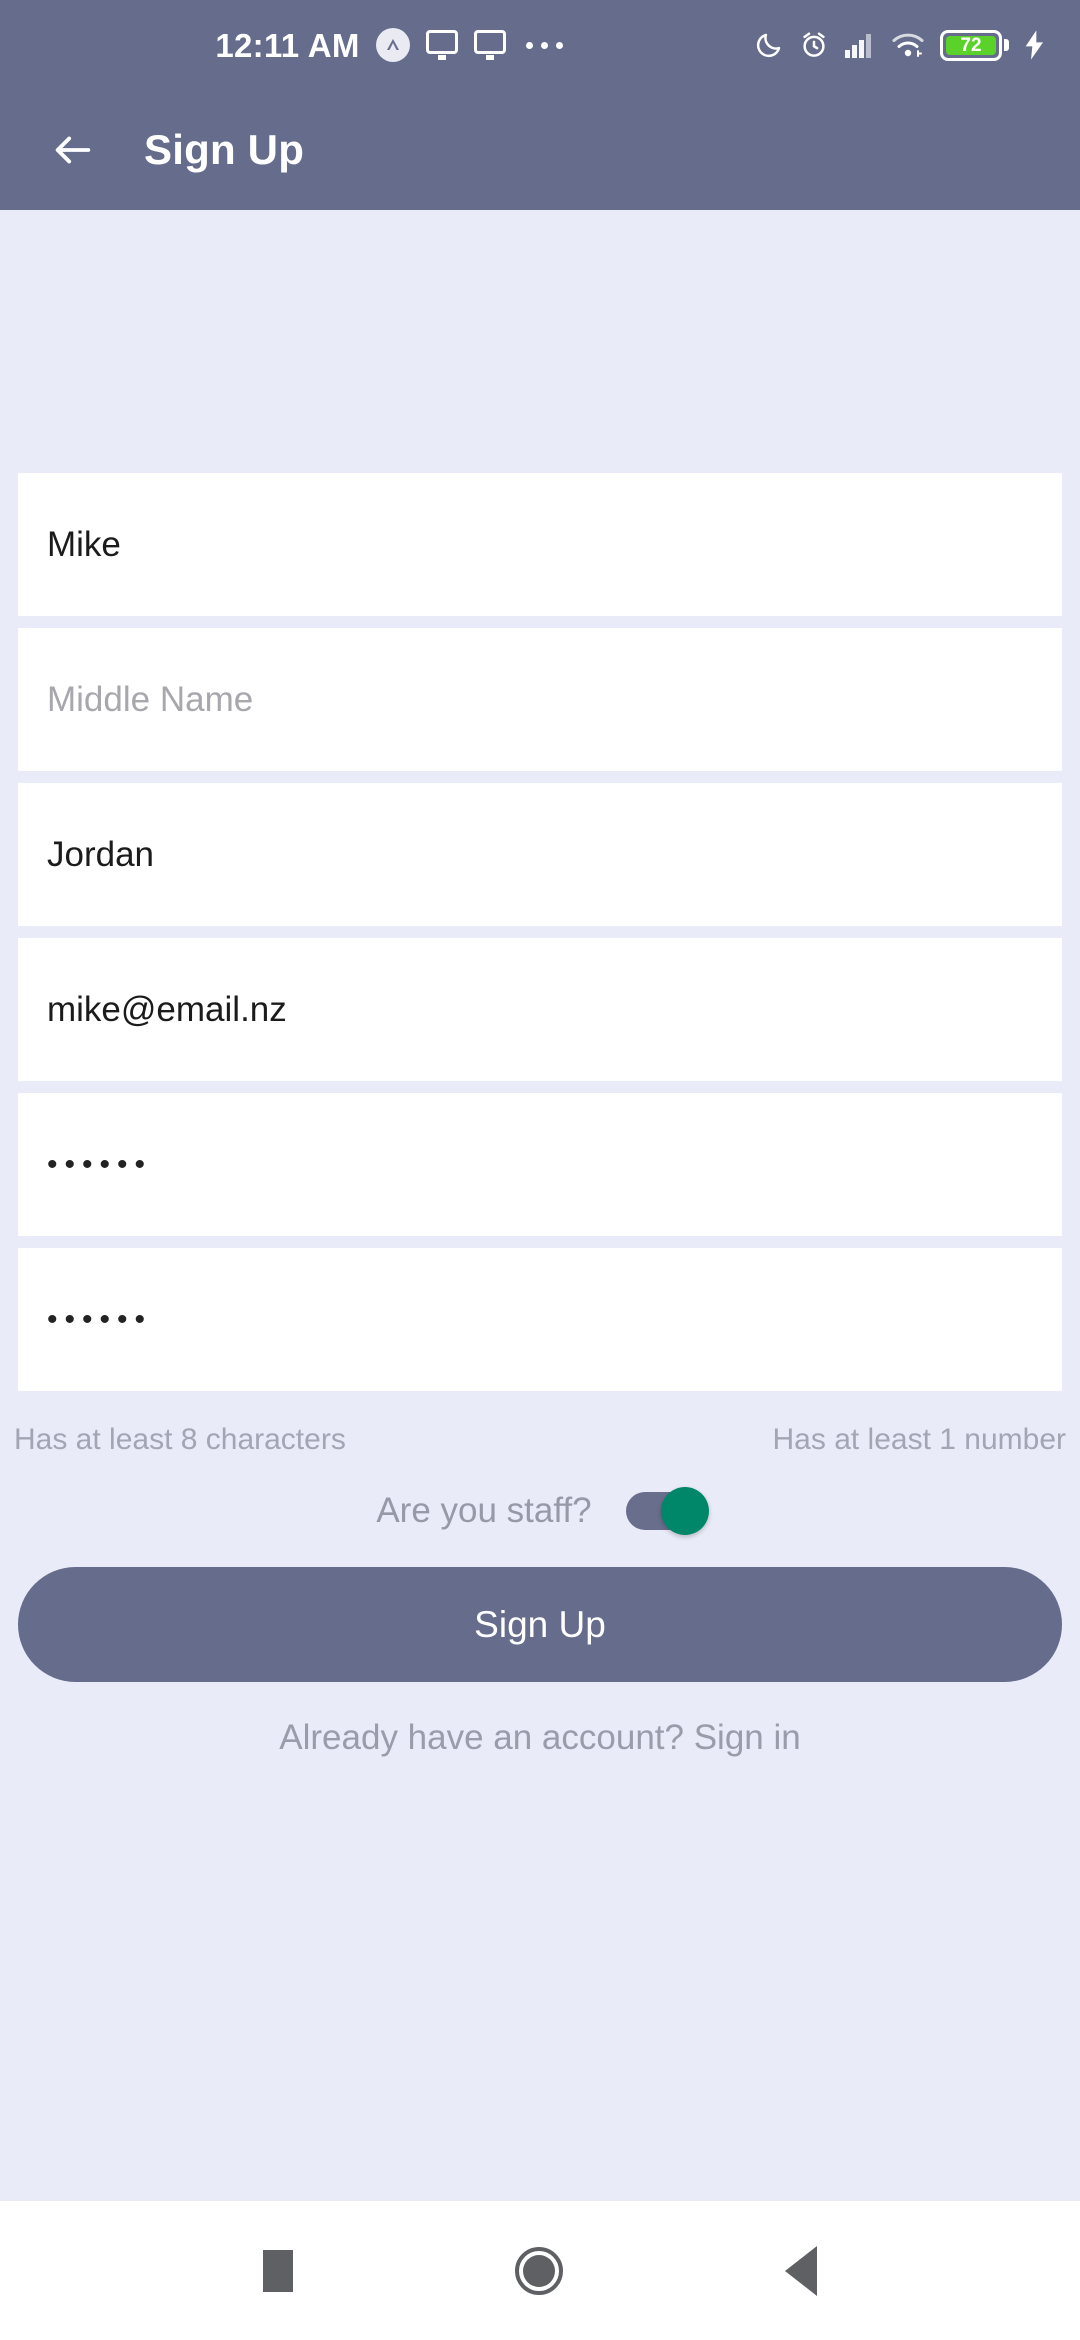 This screenshot has width=1080, height=2340. What do you see at coordinates (908, 45) in the screenshot?
I see `wifi-icon` at bounding box center [908, 45].